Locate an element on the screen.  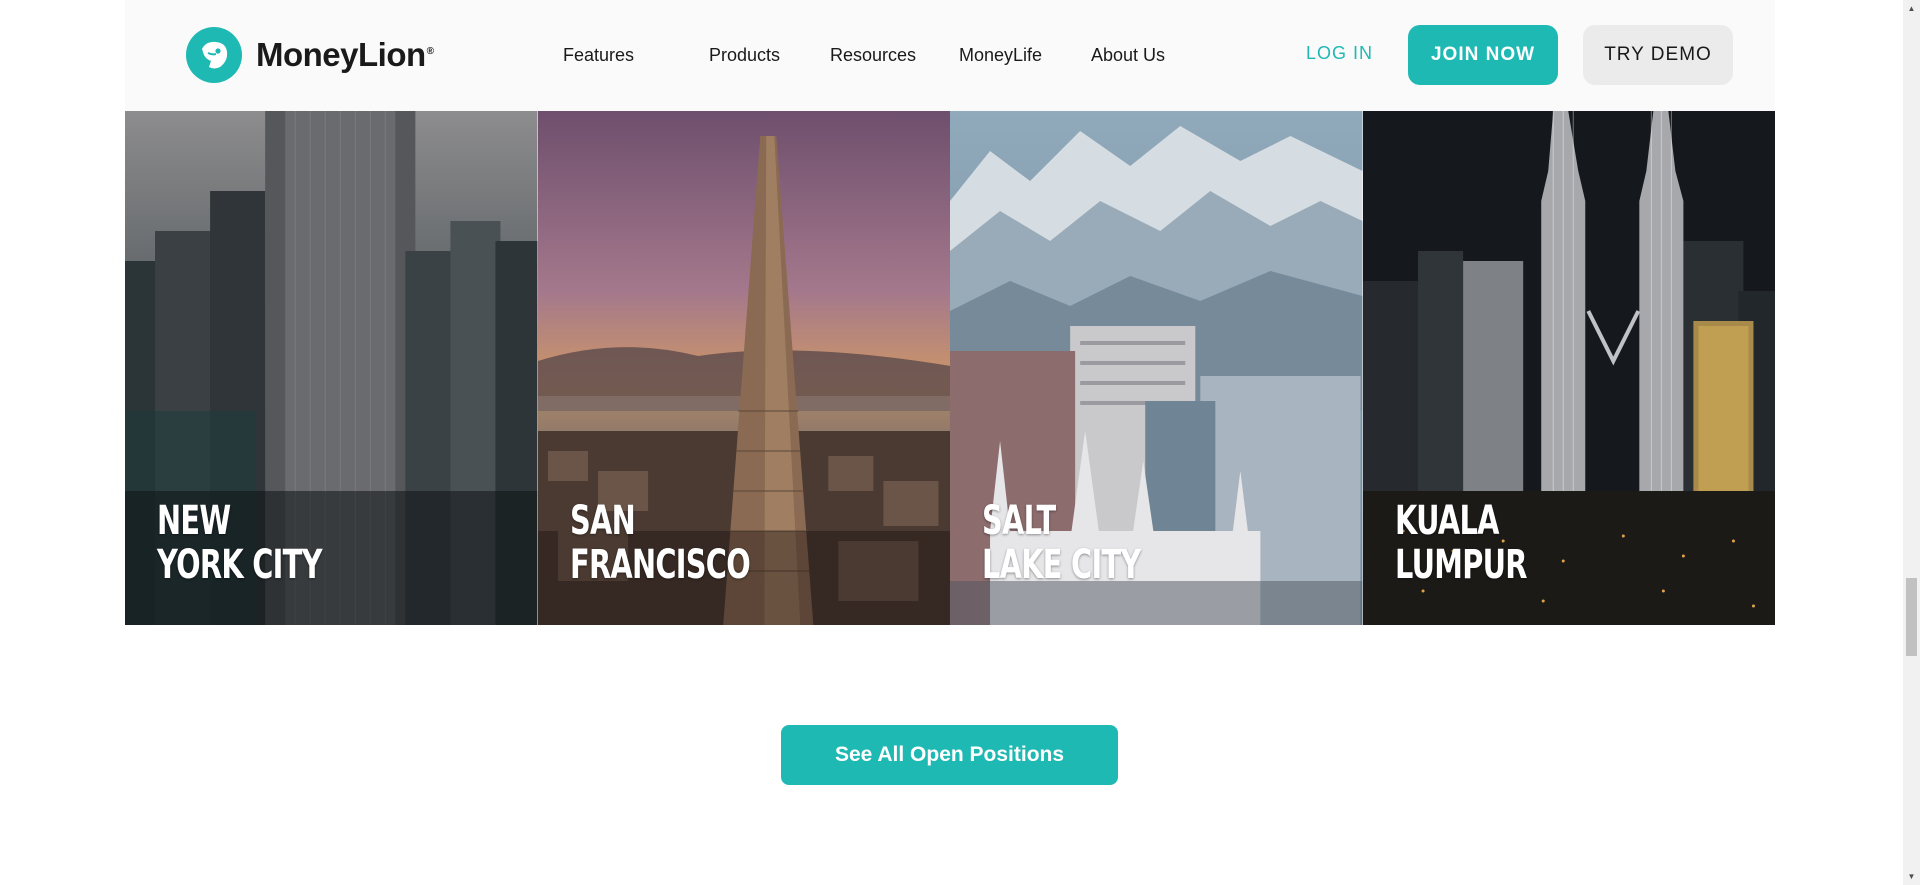
brand-logo: MoneyLion® is located at coordinates (310, 55).